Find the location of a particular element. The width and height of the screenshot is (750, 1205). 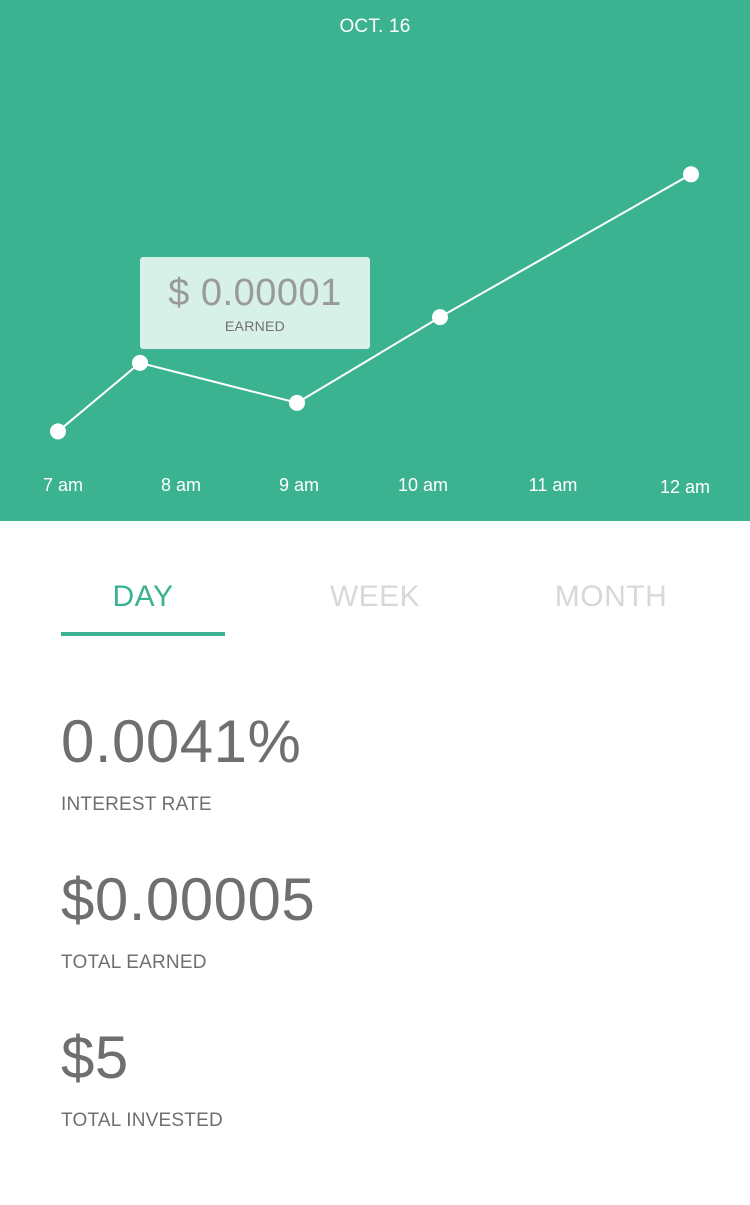

total-earned-label: TOTAL EARNED is located at coordinates (134, 962).